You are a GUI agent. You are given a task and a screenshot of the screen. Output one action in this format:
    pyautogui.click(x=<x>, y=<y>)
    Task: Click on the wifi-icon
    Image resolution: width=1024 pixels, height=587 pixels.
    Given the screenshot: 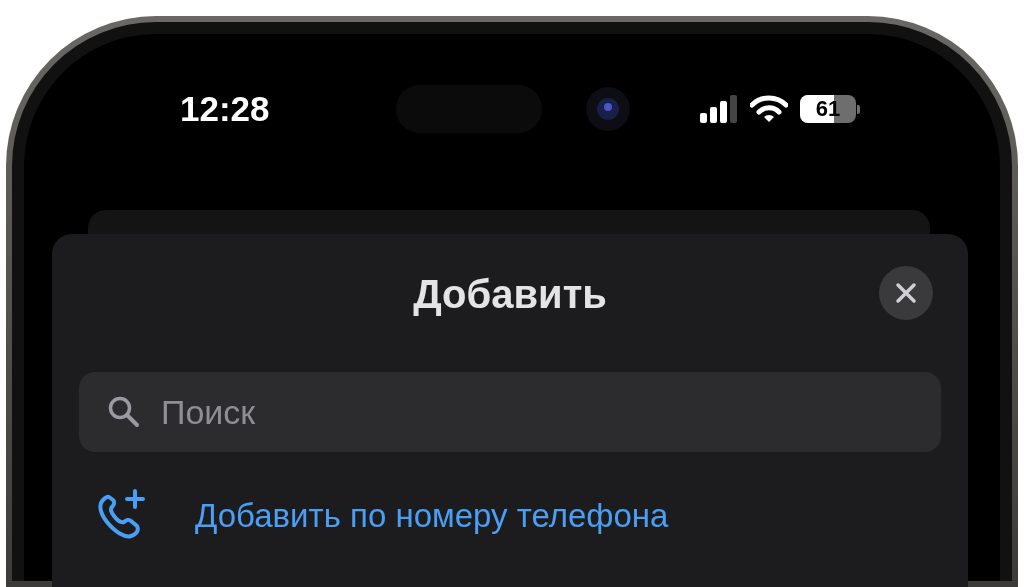 What is the action you would take?
    pyautogui.click(x=769, y=109)
    